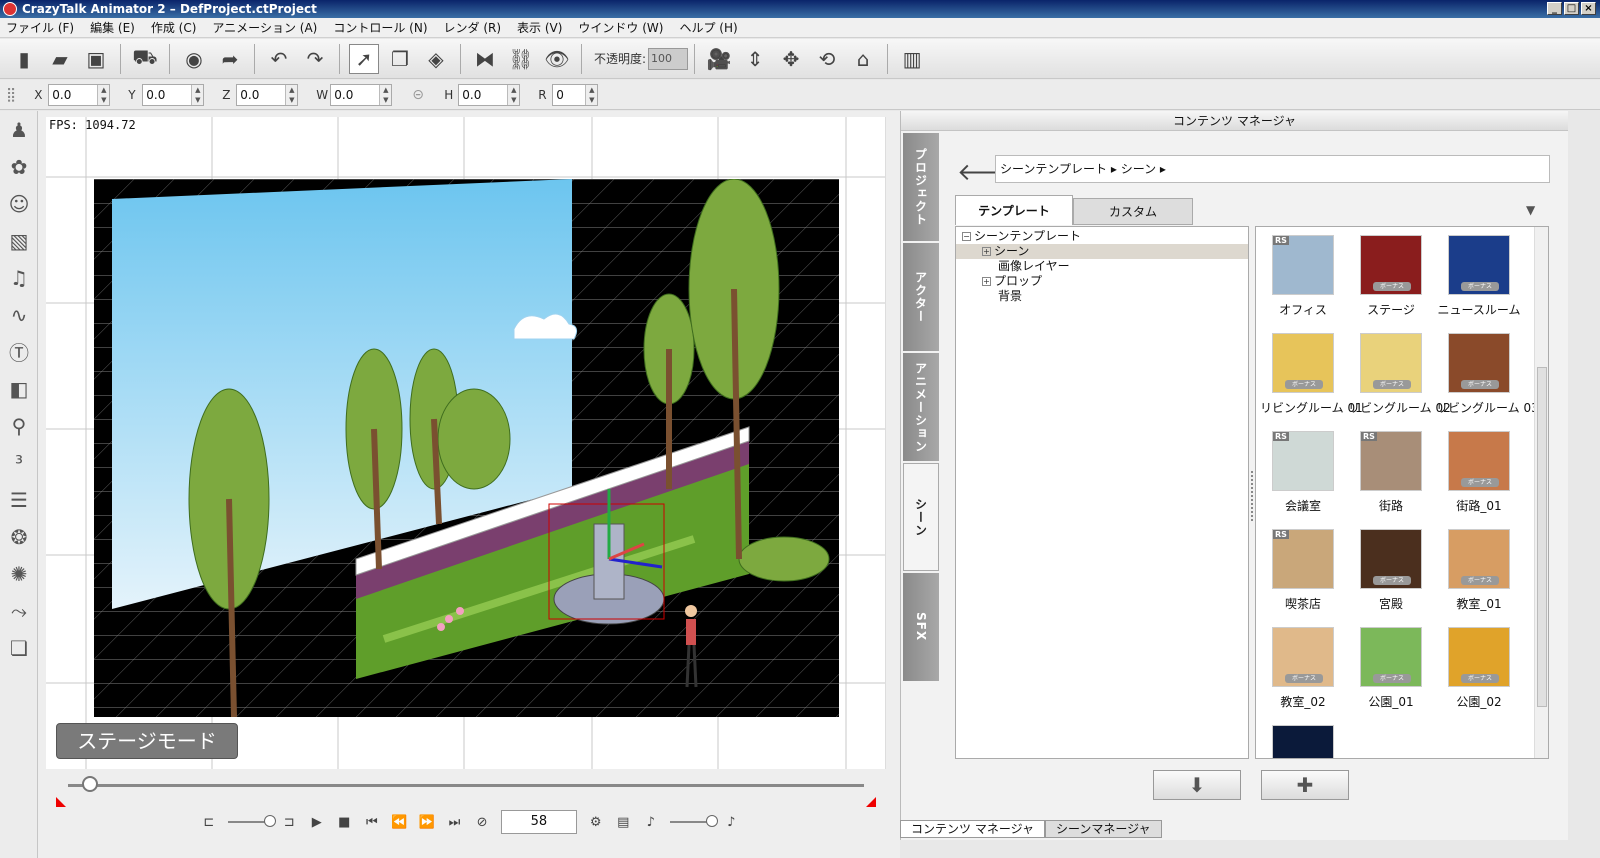  What do you see at coordinates (436, 59) in the screenshot?
I see `fill-icon: ◈` at bounding box center [436, 59].